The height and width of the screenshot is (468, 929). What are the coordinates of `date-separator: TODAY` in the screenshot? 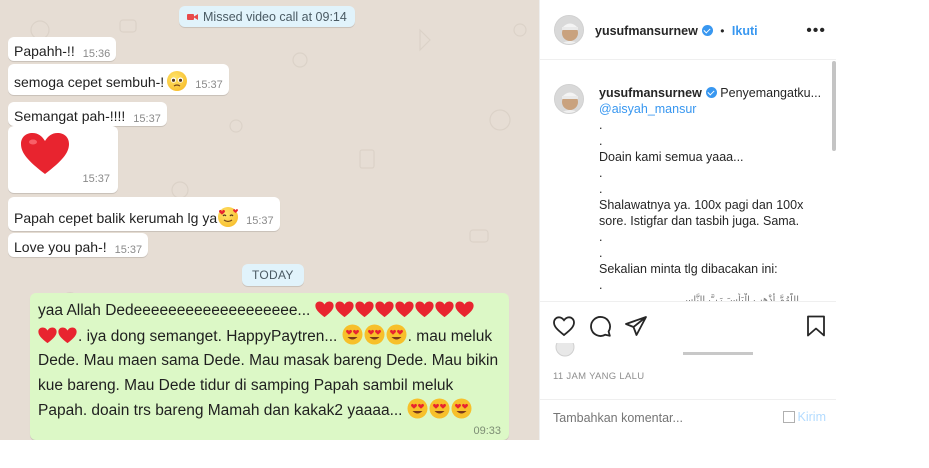 It's located at (273, 275).